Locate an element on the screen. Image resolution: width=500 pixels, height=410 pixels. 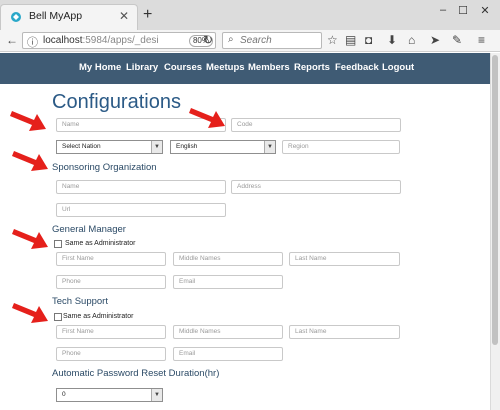
region-input: Region is located at coordinates (341, 147).